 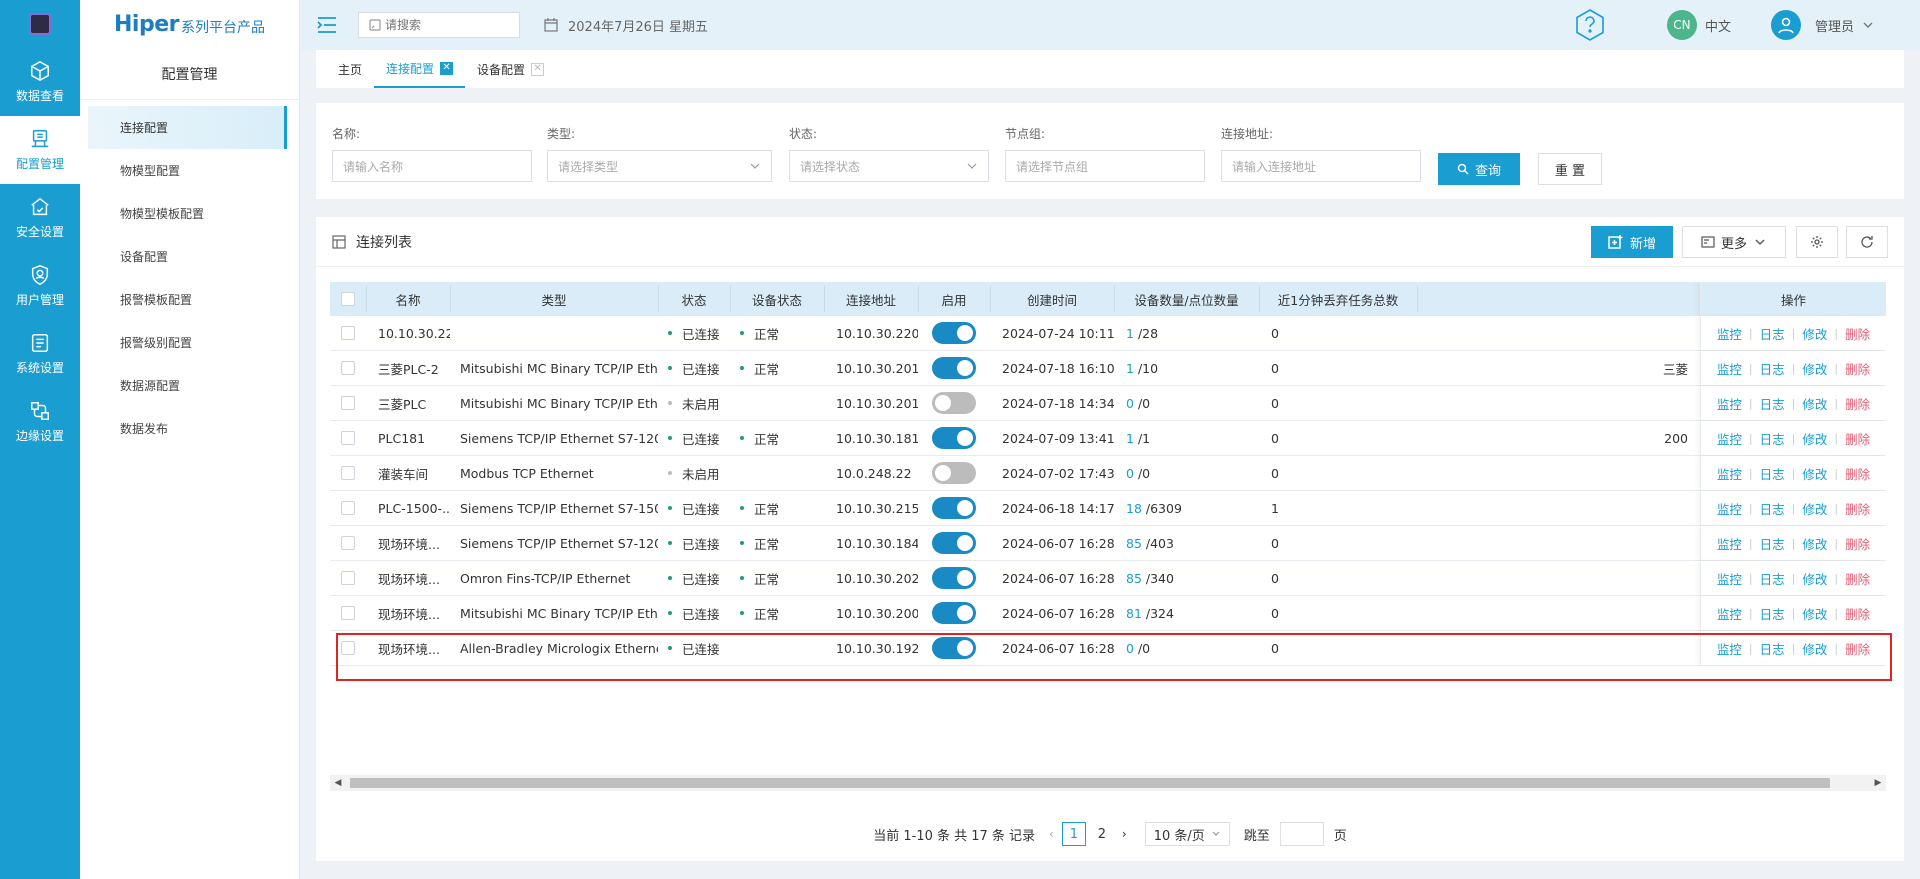 What do you see at coordinates (659, 166) in the screenshot?
I see `type-select: 请选择类型` at bounding box center [659, 166].